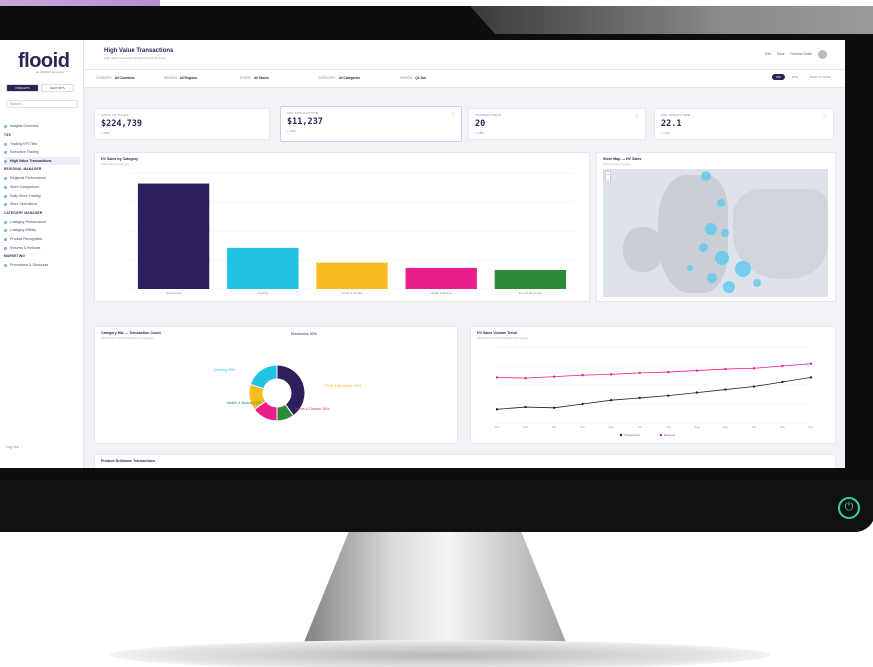 The width and height of the screenshot is (873, 667). What do you see at coordinates (42, 161) in the screenshot?
I see `sidebar-item: High Value Transactions` at bounding box center [42, 161].